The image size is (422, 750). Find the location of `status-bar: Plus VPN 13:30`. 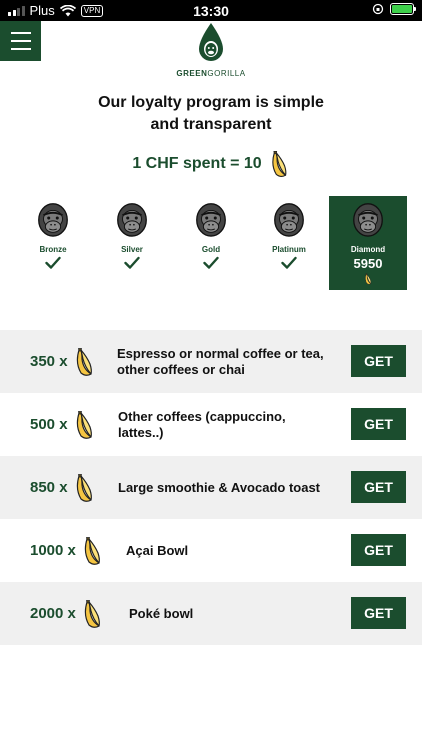

status-bar: Plus VPN 13:30 is located at coordinates (211, 10).